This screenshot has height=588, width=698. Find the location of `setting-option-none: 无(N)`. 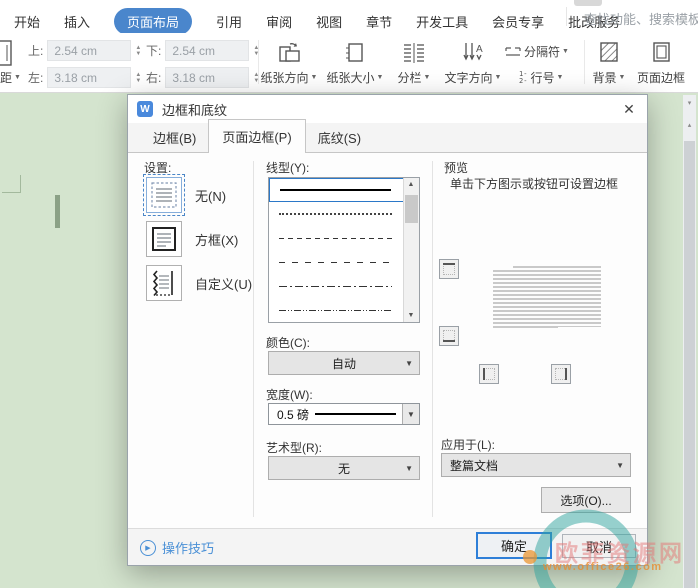

setting-option-none: 无(N) is located at coordinates (185, 195).